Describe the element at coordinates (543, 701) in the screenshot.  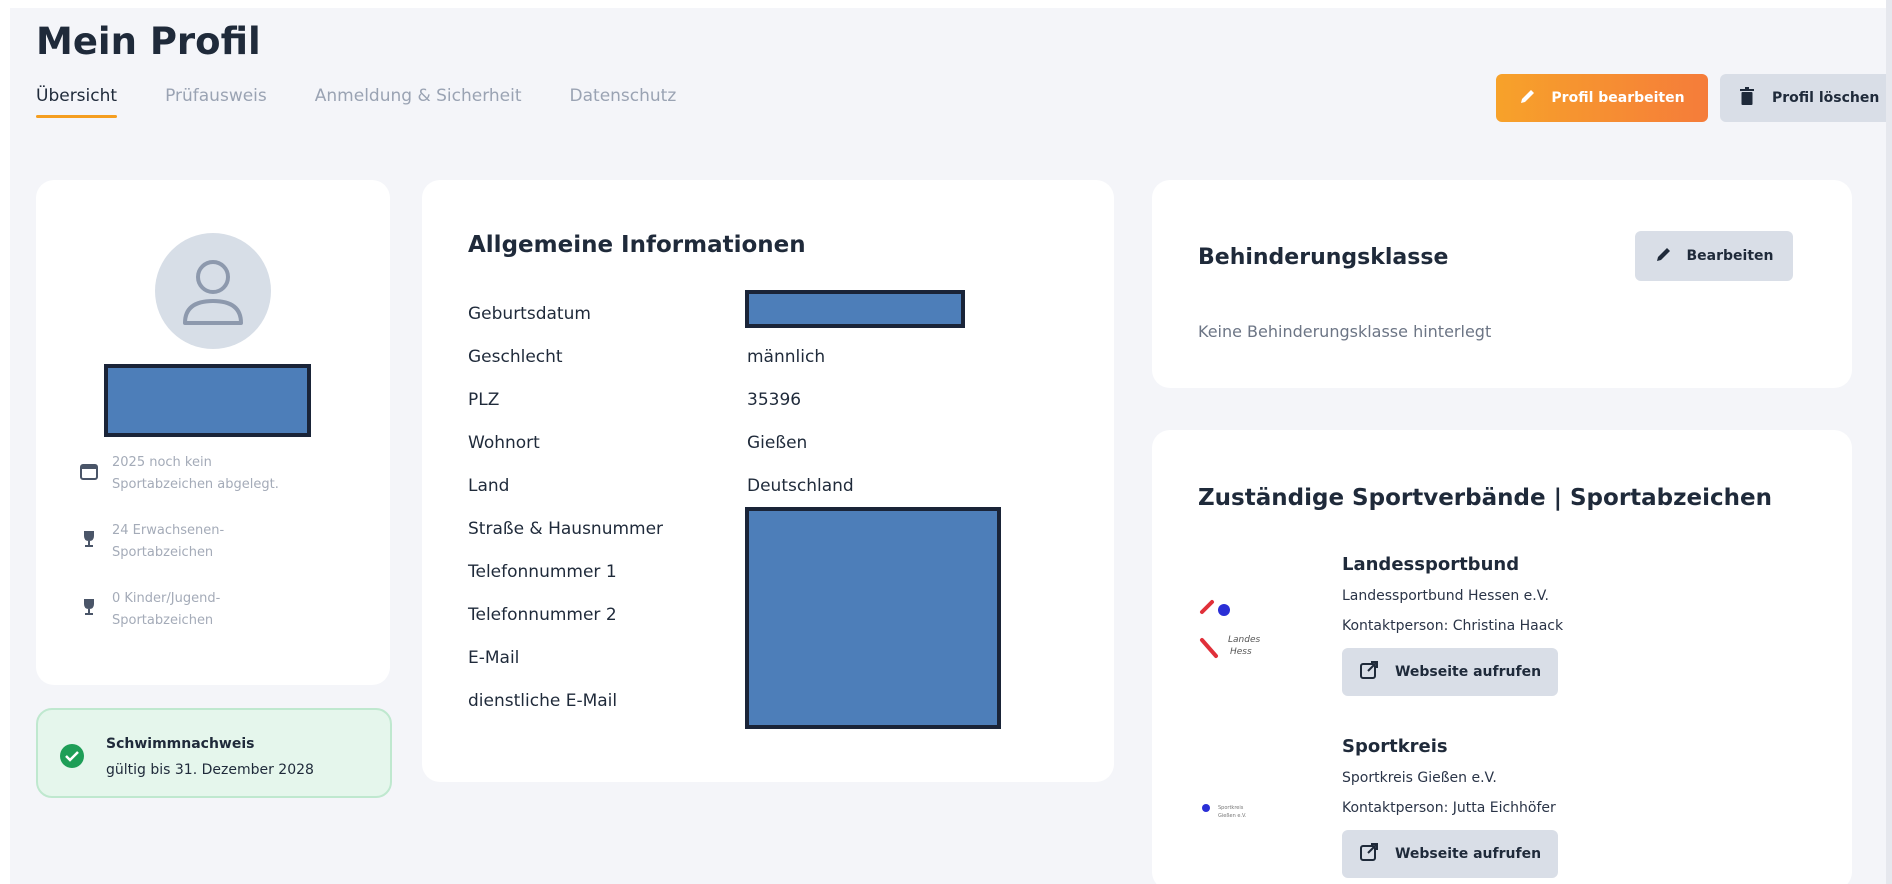
I see `info-label: dienstliche E-Mail` at that location.